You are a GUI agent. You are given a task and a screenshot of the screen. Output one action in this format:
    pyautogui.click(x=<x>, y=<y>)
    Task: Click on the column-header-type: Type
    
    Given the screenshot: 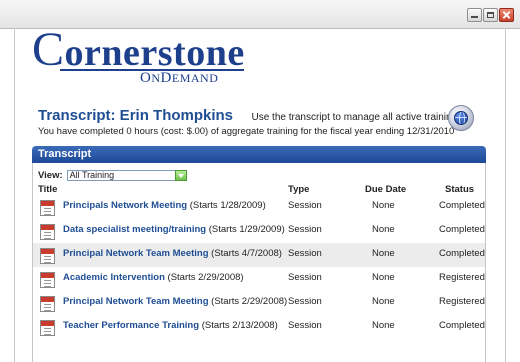 What is the action you would take?
    pyautogui.click(x=298, y=189)
    